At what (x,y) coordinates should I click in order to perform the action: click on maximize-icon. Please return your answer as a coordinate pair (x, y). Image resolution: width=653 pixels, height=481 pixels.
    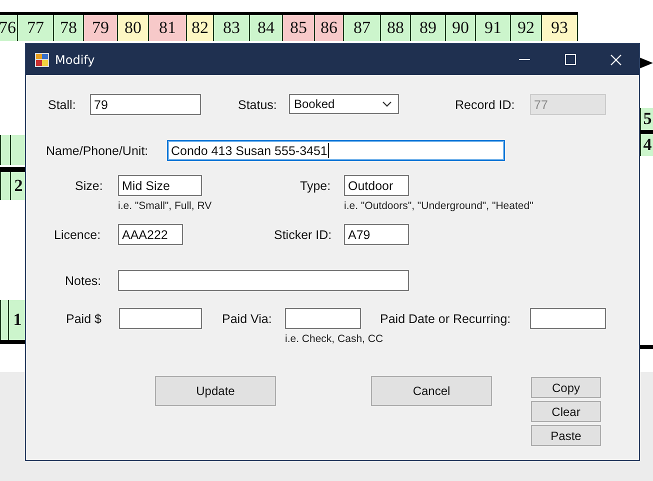
    Looking at the image, I should click on (570, 59).